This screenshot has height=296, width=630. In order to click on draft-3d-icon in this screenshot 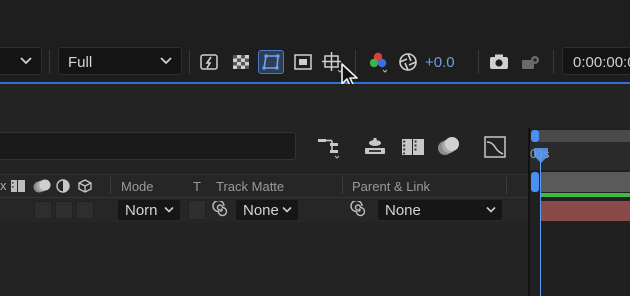, I will do `click(375, 147)`.